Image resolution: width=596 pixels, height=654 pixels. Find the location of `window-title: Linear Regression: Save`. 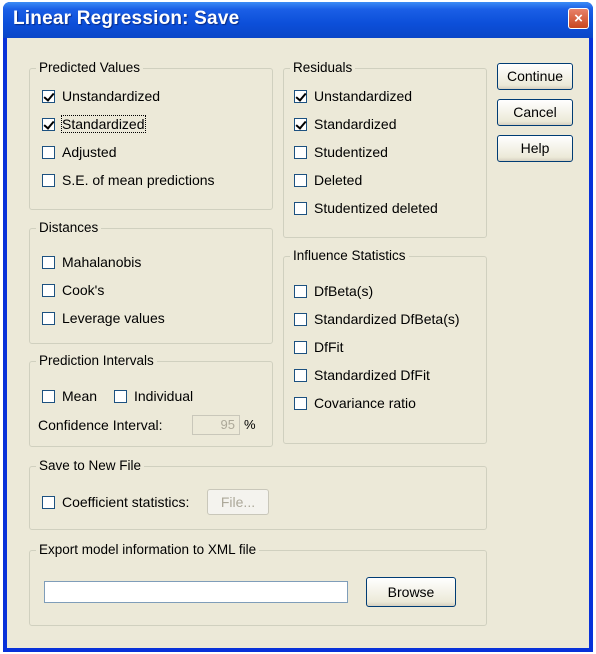

window-title: Linear Regression: Save is located at coordinates (126, 18).